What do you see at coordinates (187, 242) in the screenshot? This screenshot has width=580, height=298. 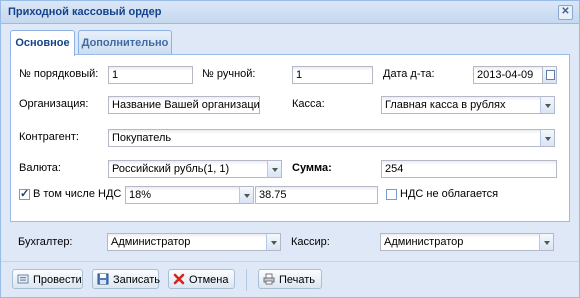 I see `accountant-select: Администратор` at bounding box center [187, 242].